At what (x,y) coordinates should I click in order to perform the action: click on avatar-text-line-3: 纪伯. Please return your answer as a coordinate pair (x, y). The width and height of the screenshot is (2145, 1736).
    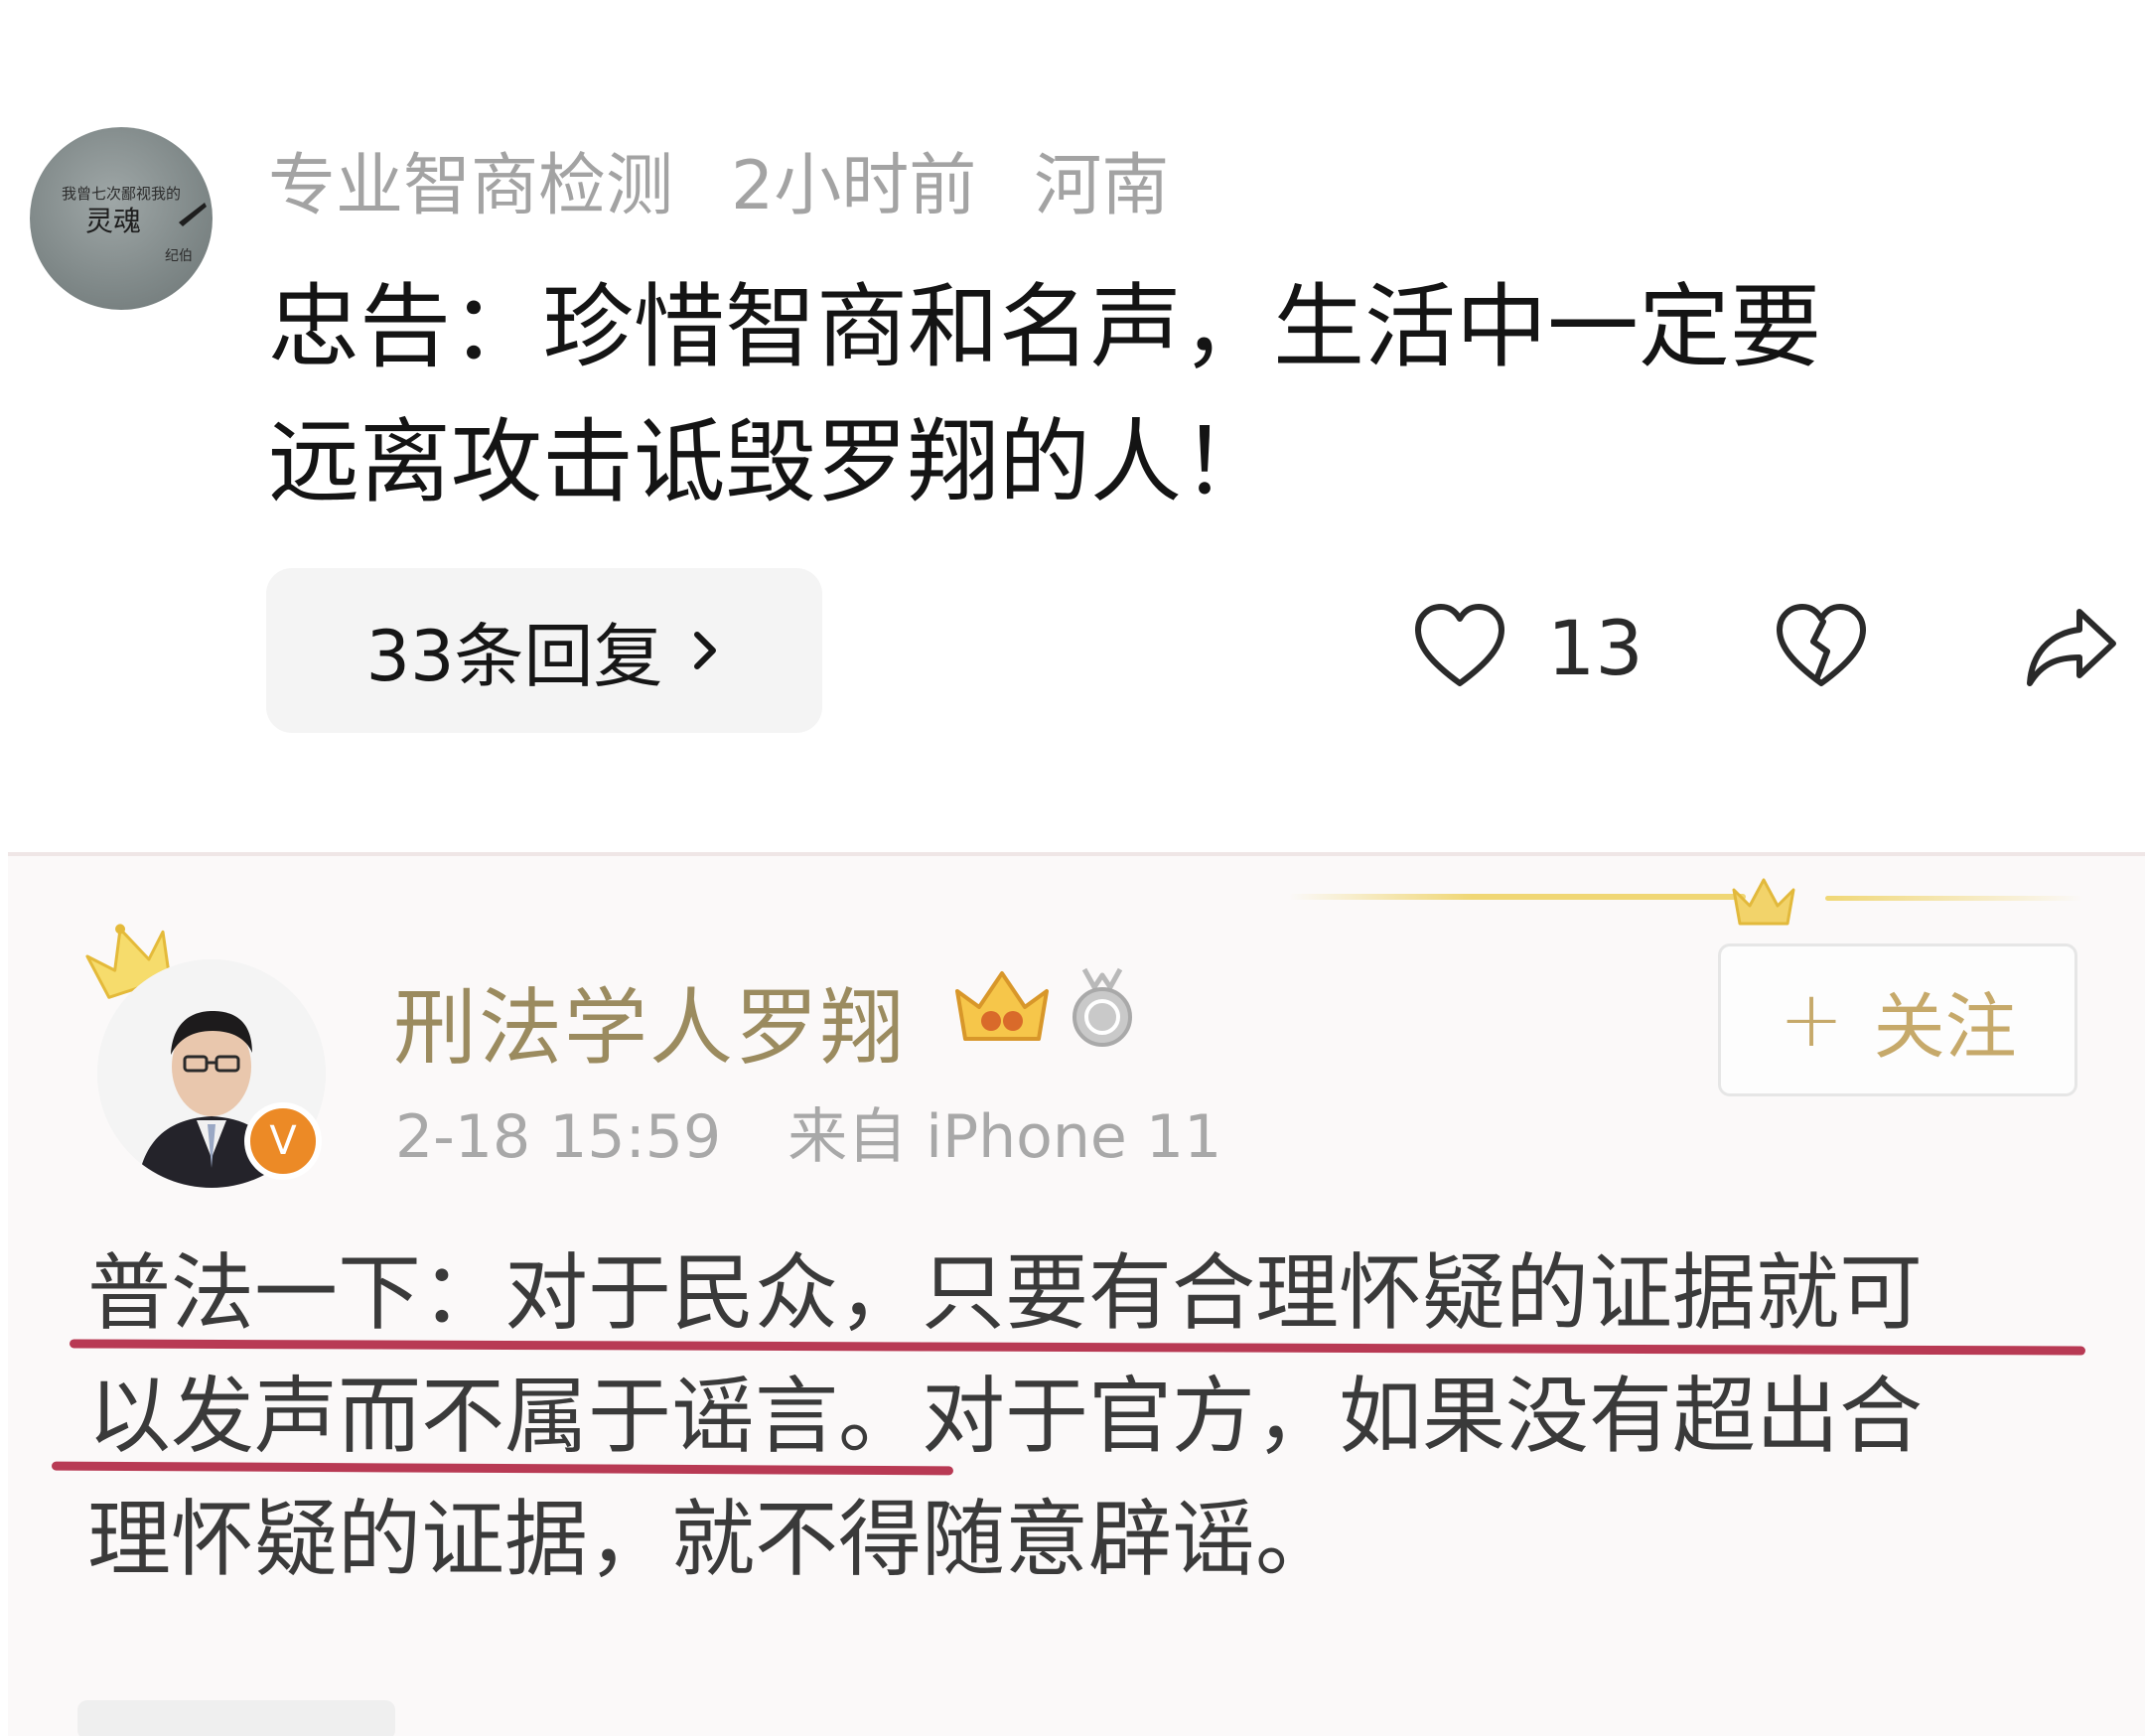
    Looking at the image, I should click on (179, 256).